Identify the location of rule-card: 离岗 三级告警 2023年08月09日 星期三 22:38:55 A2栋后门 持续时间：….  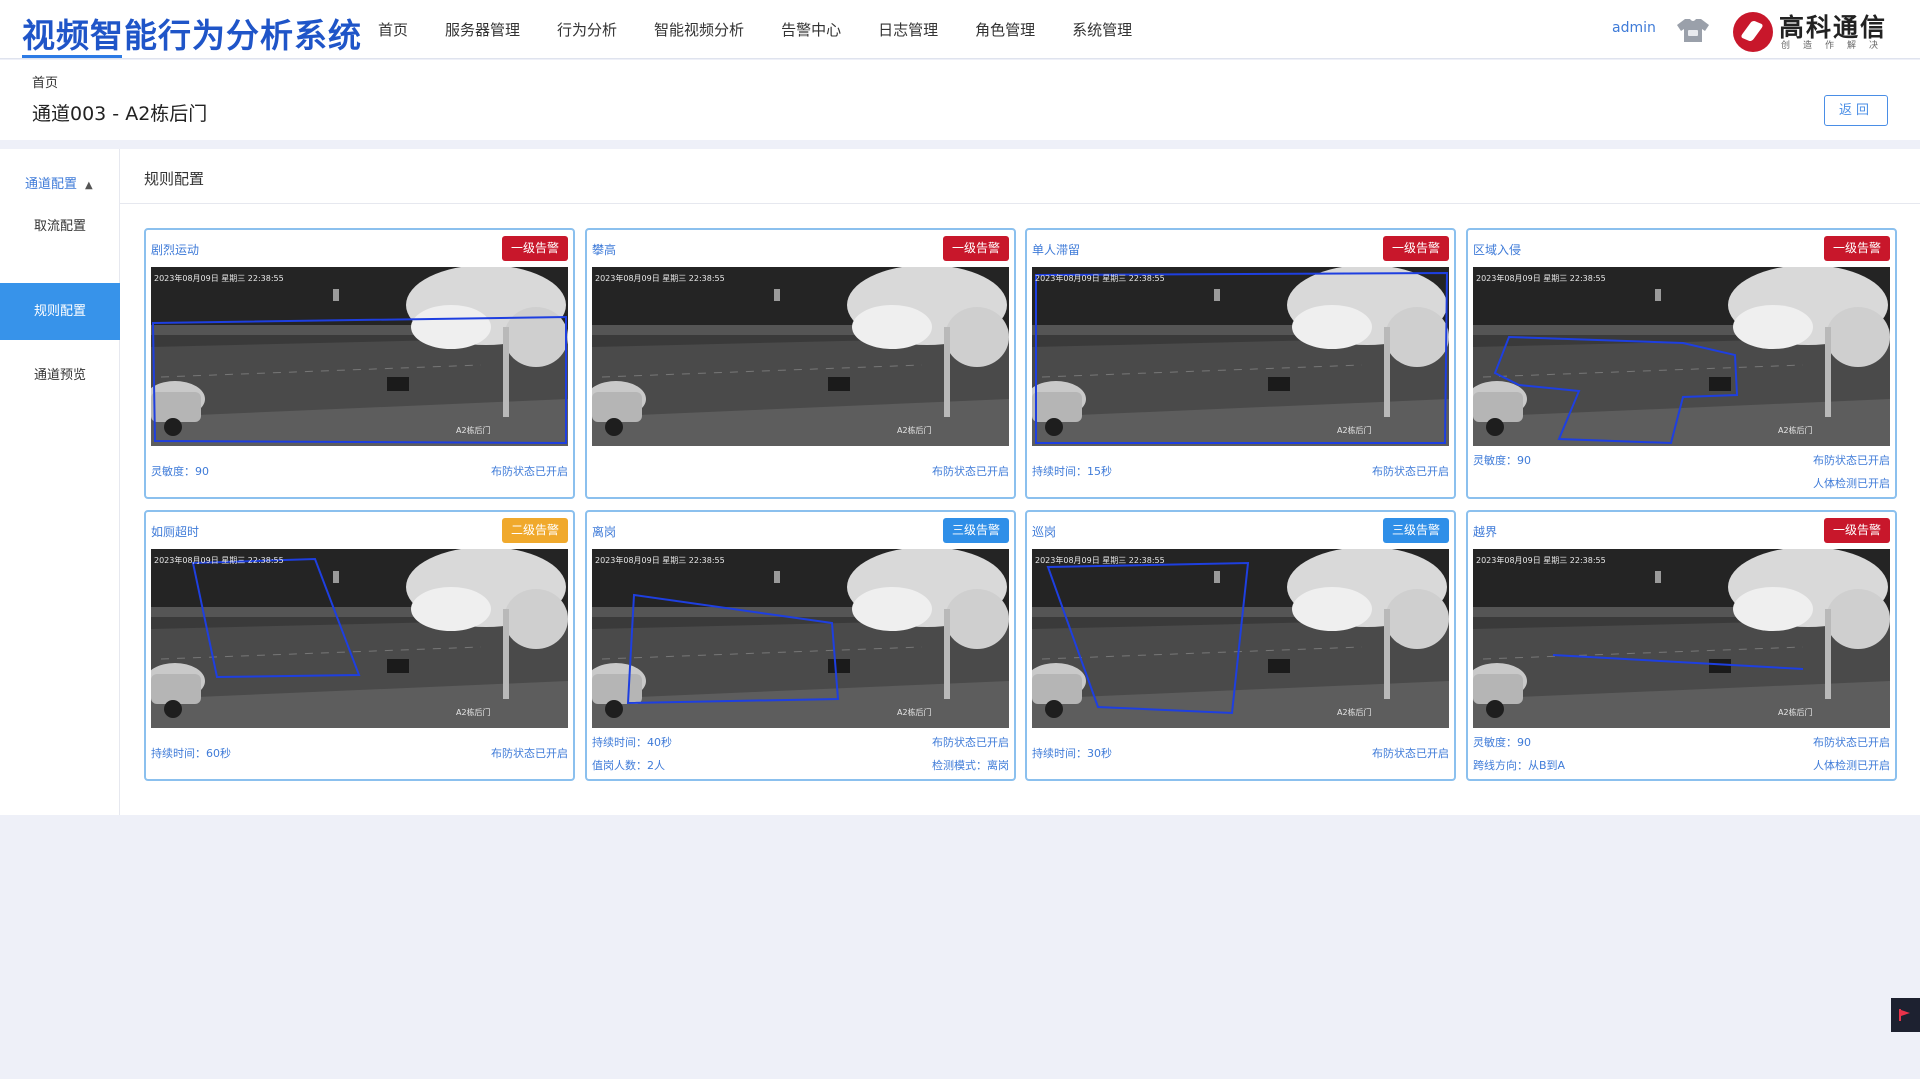
(800, 645).